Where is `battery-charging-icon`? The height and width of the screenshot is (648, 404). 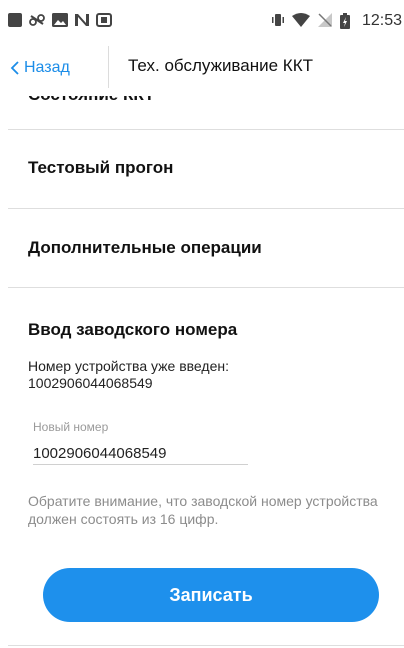
battery-charging-icon is located at coordinates (345, 21).